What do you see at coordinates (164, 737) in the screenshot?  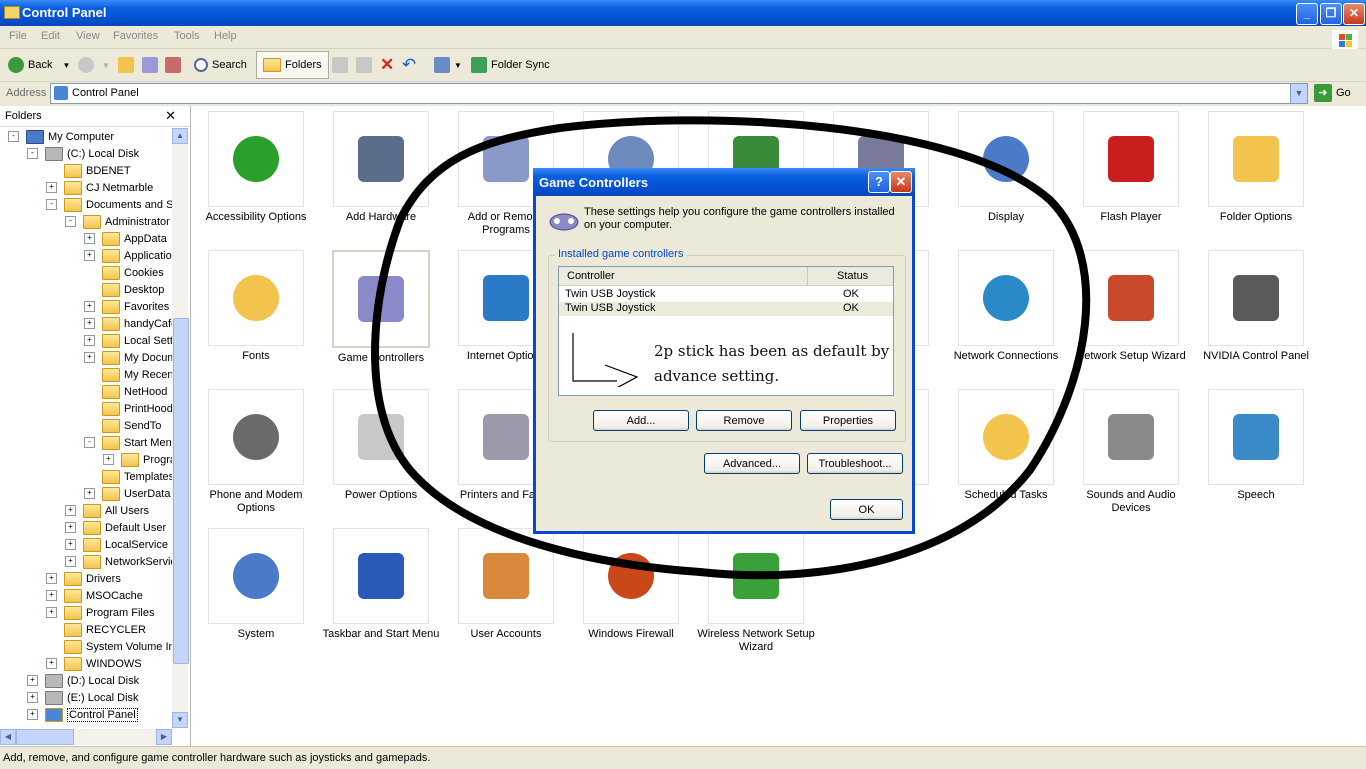 I see `scroll-right-icon: ▶` at bounding box center [164, 737].